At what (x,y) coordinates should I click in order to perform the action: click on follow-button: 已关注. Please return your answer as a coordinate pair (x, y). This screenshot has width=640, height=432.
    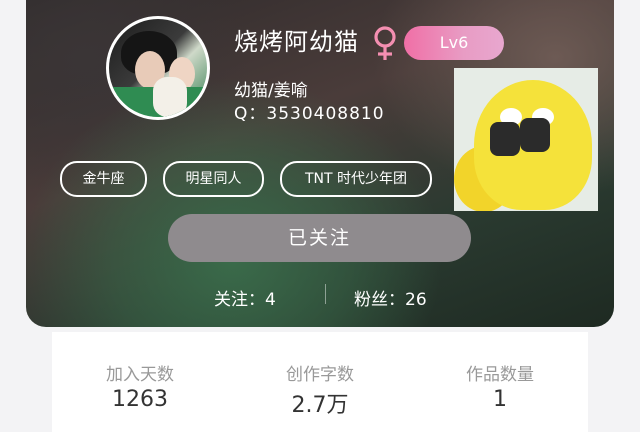
    Looking at the image, I should click on (319, 238).